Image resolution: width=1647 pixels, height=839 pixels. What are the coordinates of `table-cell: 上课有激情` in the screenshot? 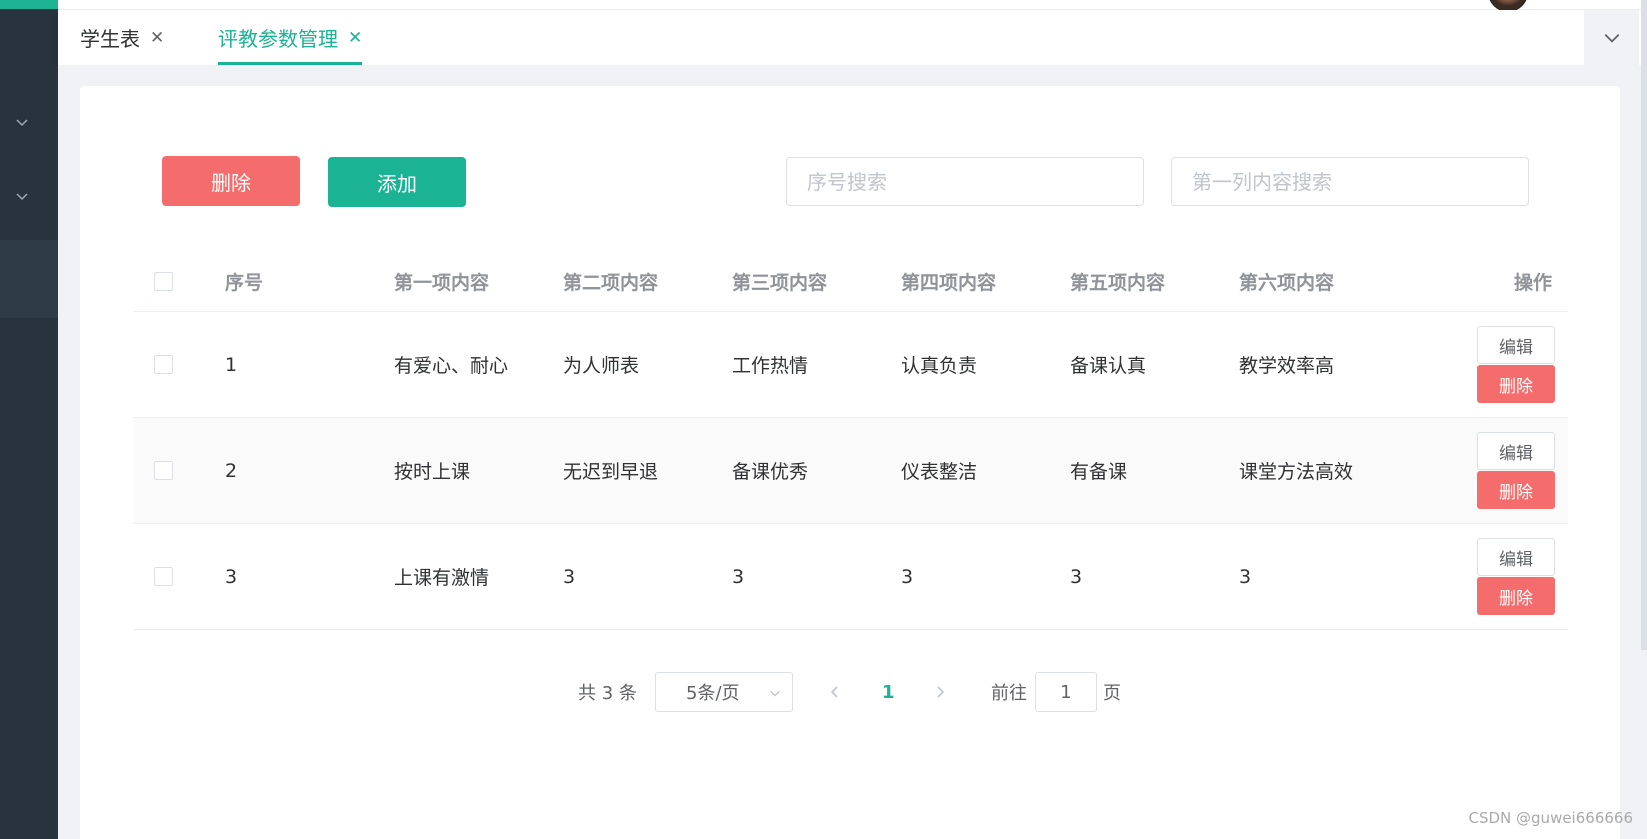 It's located at (442, 578).